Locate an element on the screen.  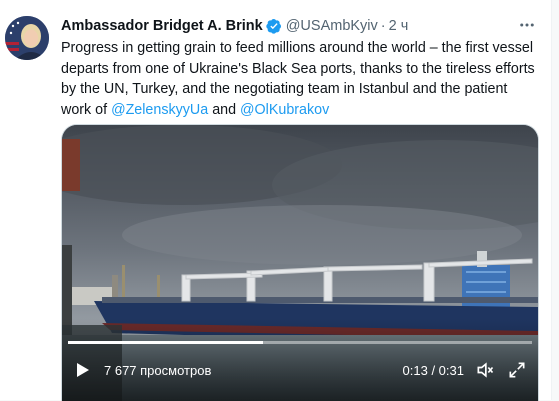
mention-link-olkubrakov: @OlKubrakov is located at coordinates (284, 110).